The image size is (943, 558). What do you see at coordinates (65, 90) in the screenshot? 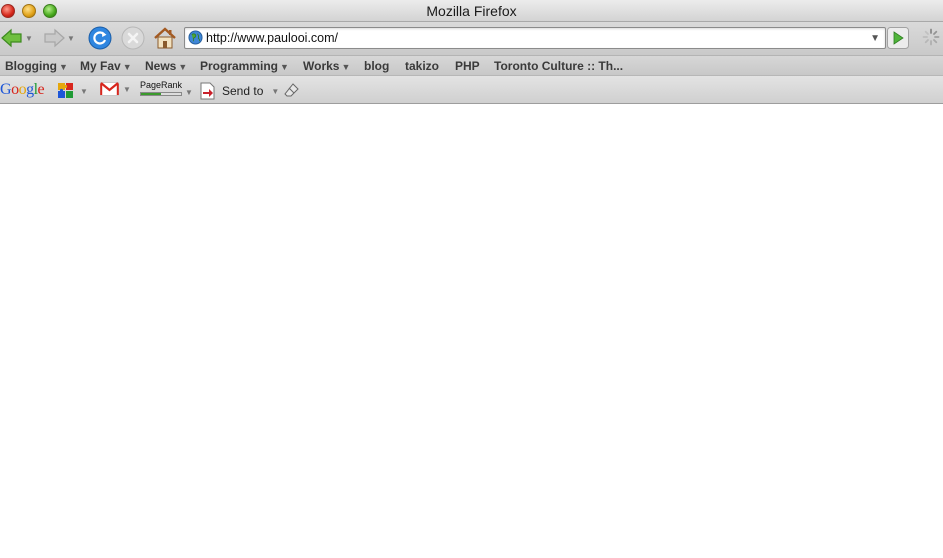
I see `puzzle-icon` at bounding box center [65, 90].